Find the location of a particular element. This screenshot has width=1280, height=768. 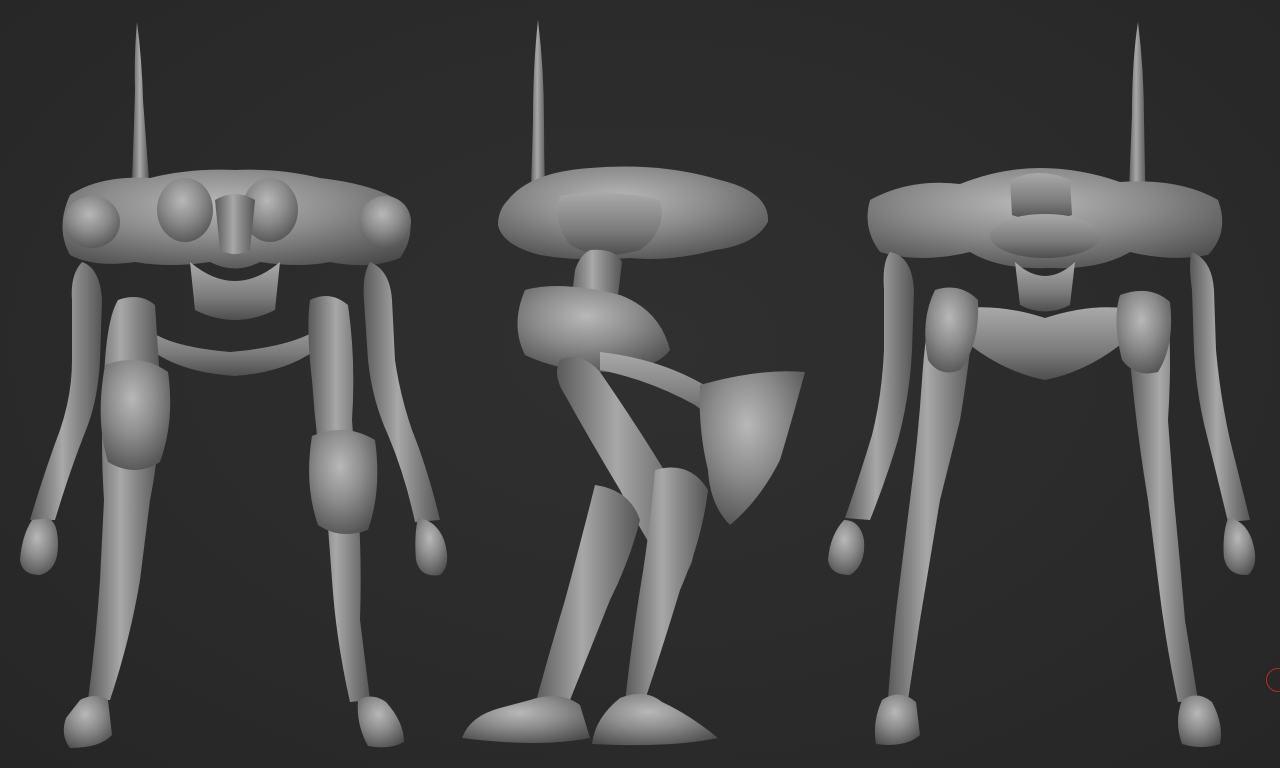

left-arm-front is located at coordinates (66, 391).